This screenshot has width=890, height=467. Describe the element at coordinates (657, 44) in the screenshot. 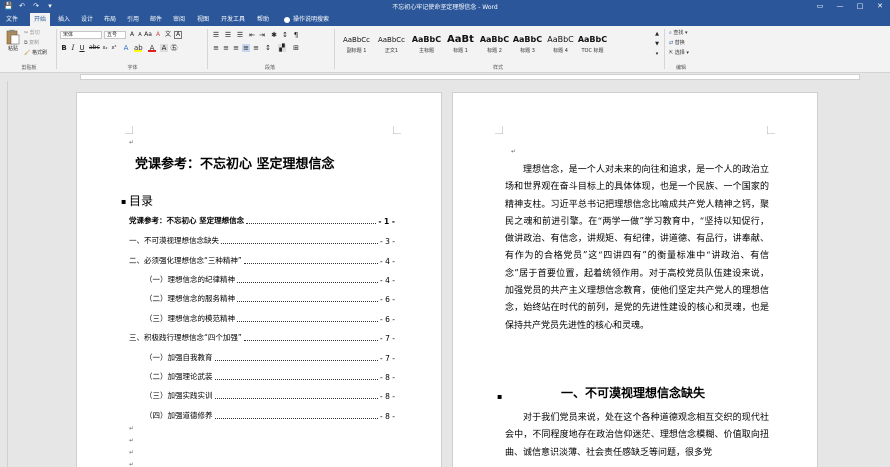

I see `styles-scroll-down-icon: ▼` at that location.